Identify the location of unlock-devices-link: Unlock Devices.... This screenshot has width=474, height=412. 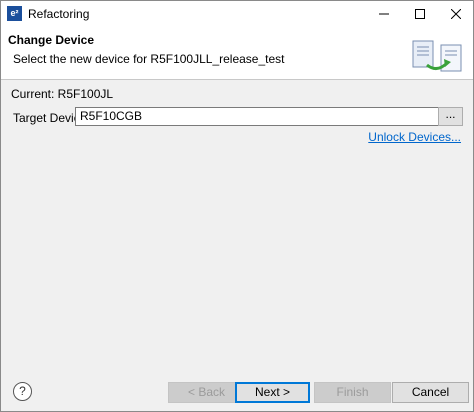
(414, 137).